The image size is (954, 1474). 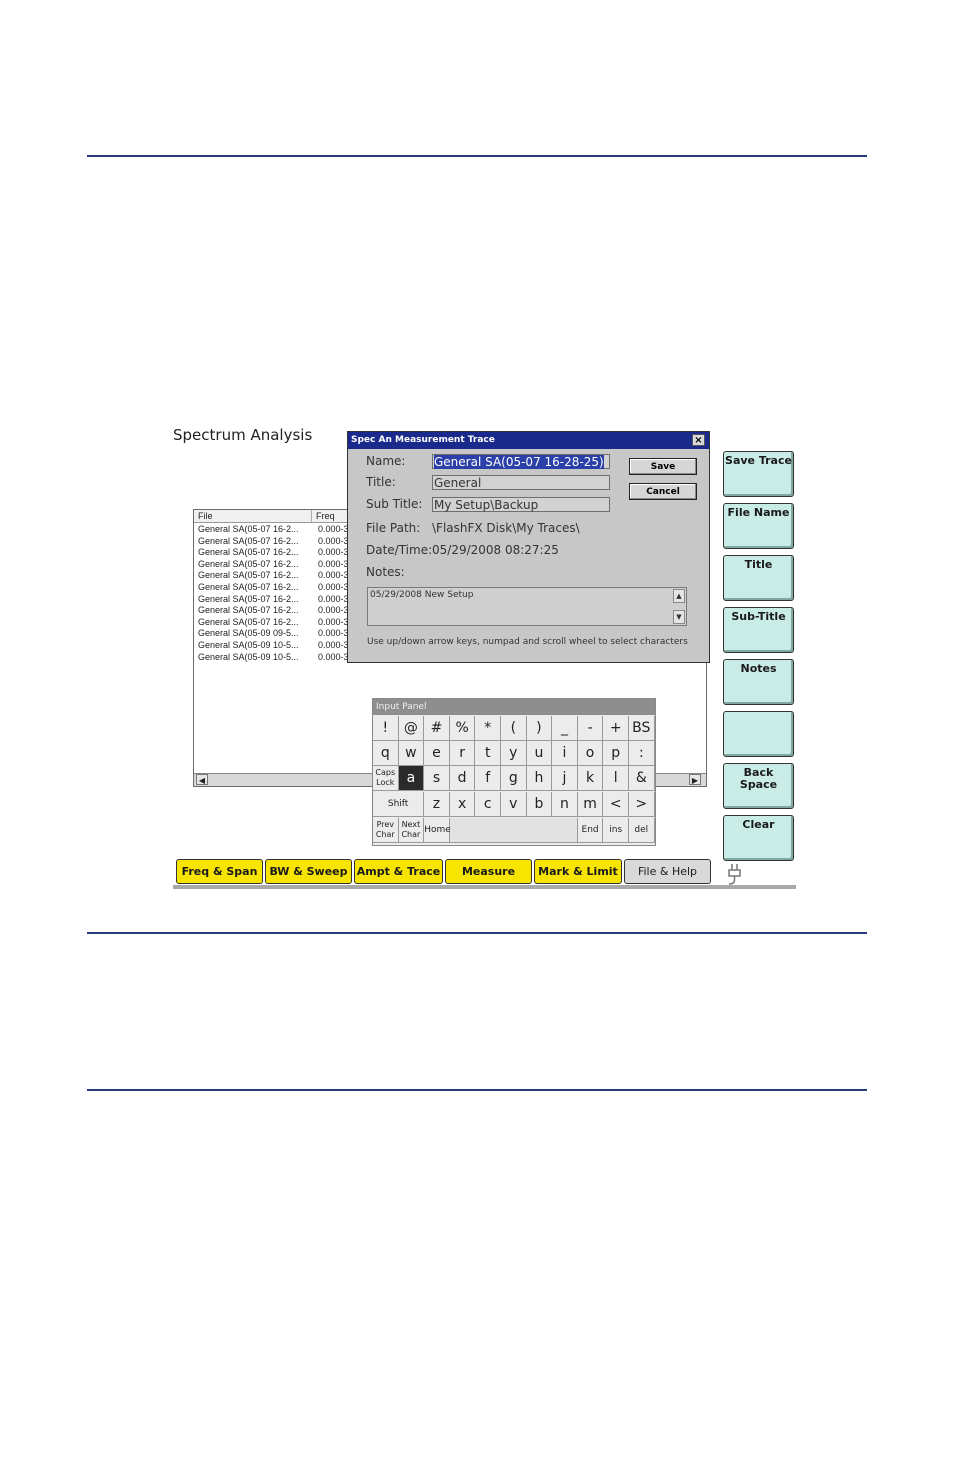 I want to click on tab-measure: Measure, so click(x=488, y=871).